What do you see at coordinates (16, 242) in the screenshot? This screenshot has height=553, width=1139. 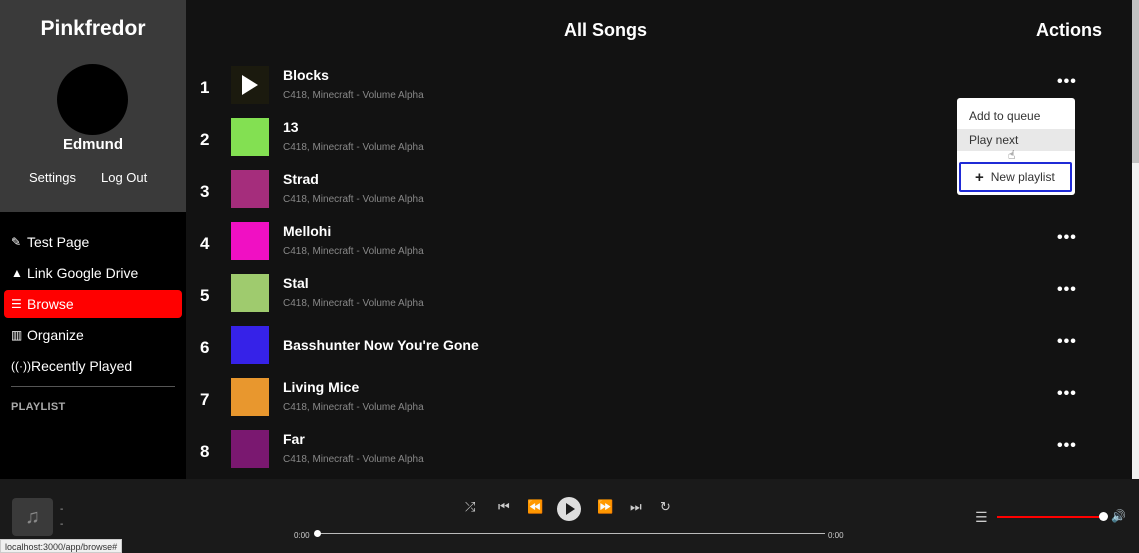 I see `pencil-icon: ✎` at bounding box center [16, 242].